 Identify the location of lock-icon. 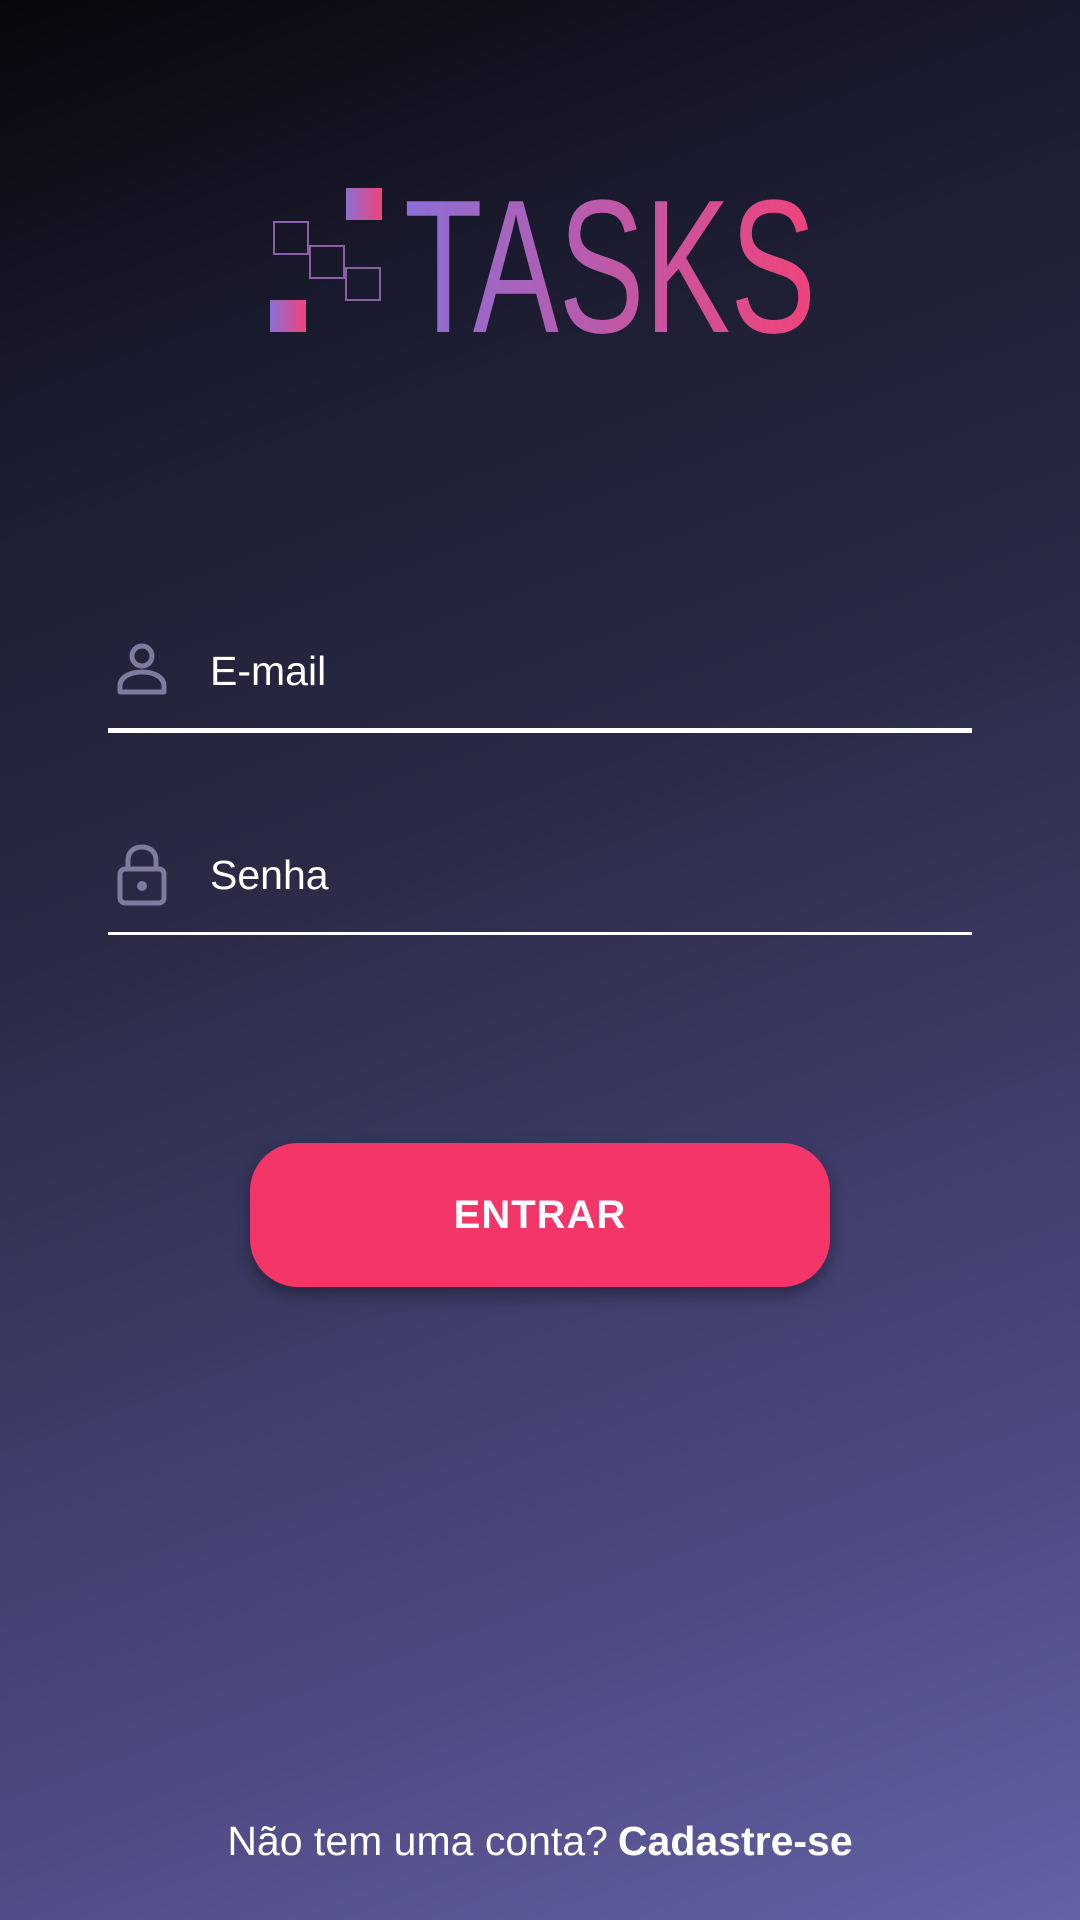
(142, 874).